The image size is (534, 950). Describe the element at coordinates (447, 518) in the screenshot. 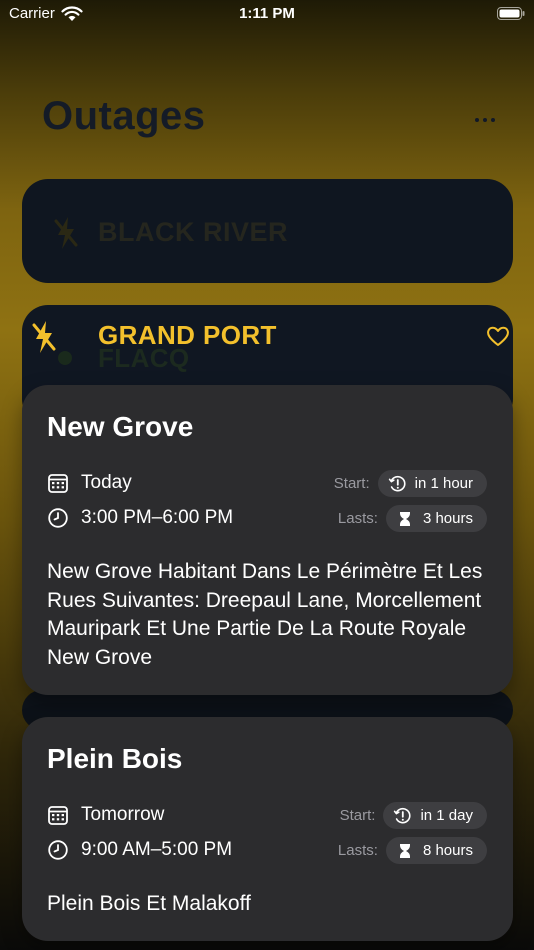

I see `lasts-value: 3 hours` at that location.